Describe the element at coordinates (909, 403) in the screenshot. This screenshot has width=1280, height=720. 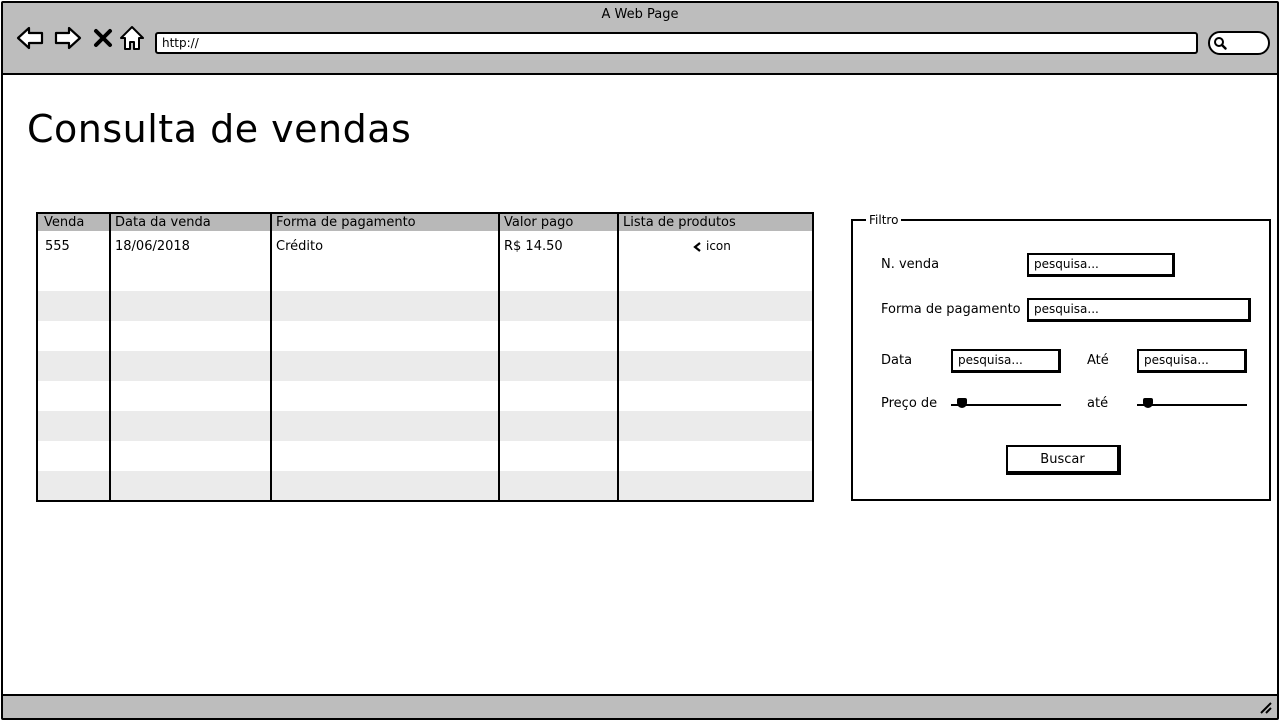
I see `preco-de-label: Preço de` at that location.